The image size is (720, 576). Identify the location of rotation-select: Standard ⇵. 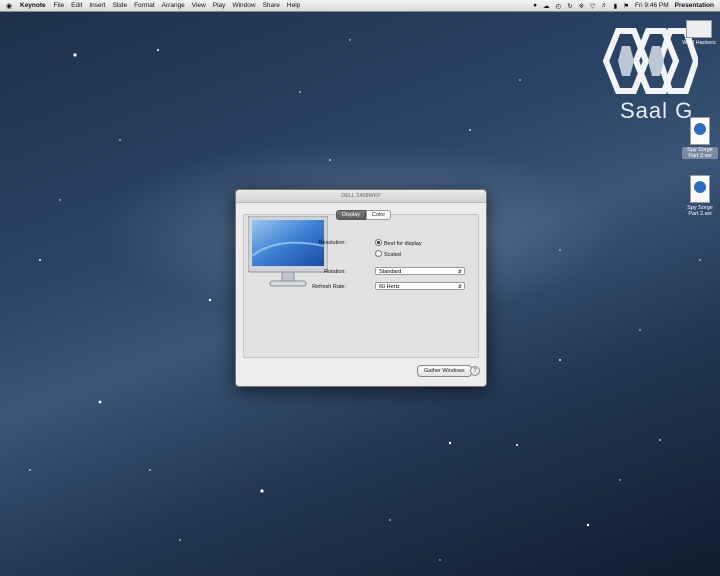
(420, 271).